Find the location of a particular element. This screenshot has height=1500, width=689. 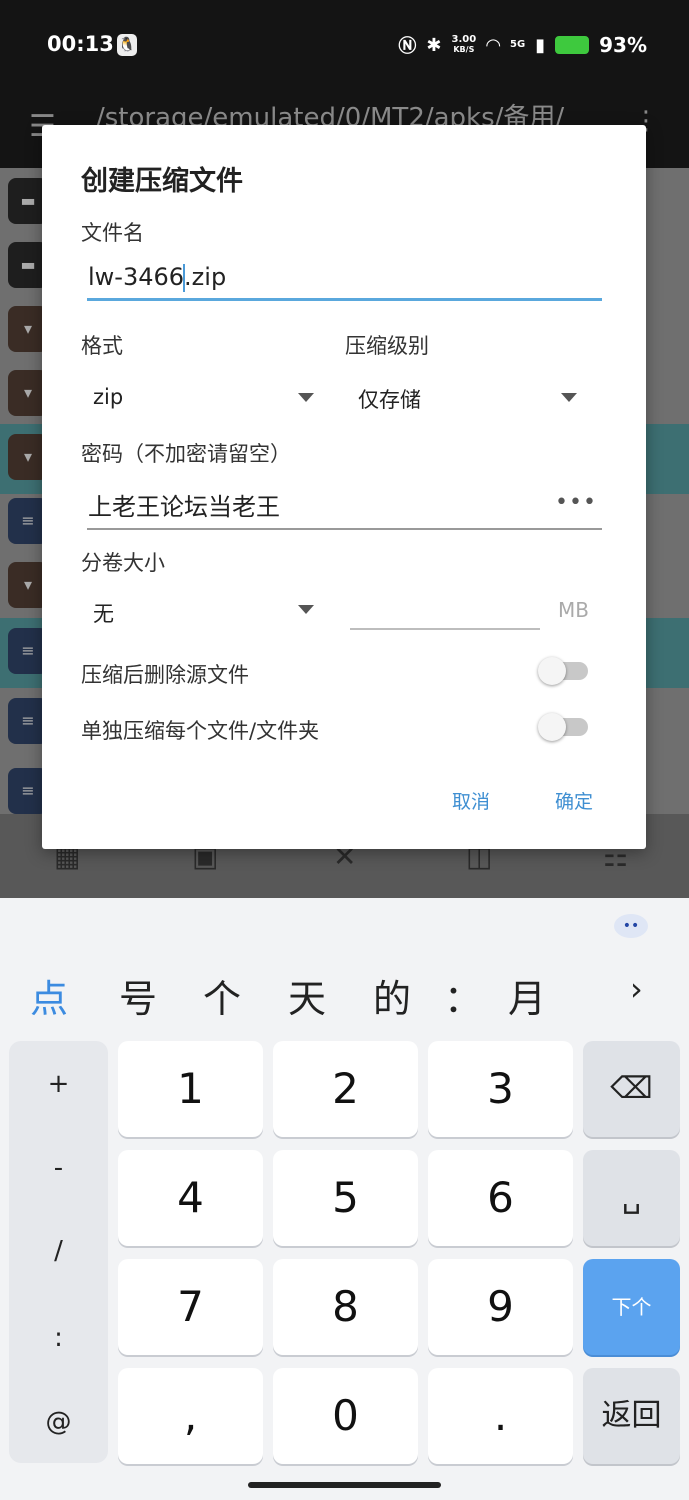

ok-button: 确定 is located at coordinates (574, 800).